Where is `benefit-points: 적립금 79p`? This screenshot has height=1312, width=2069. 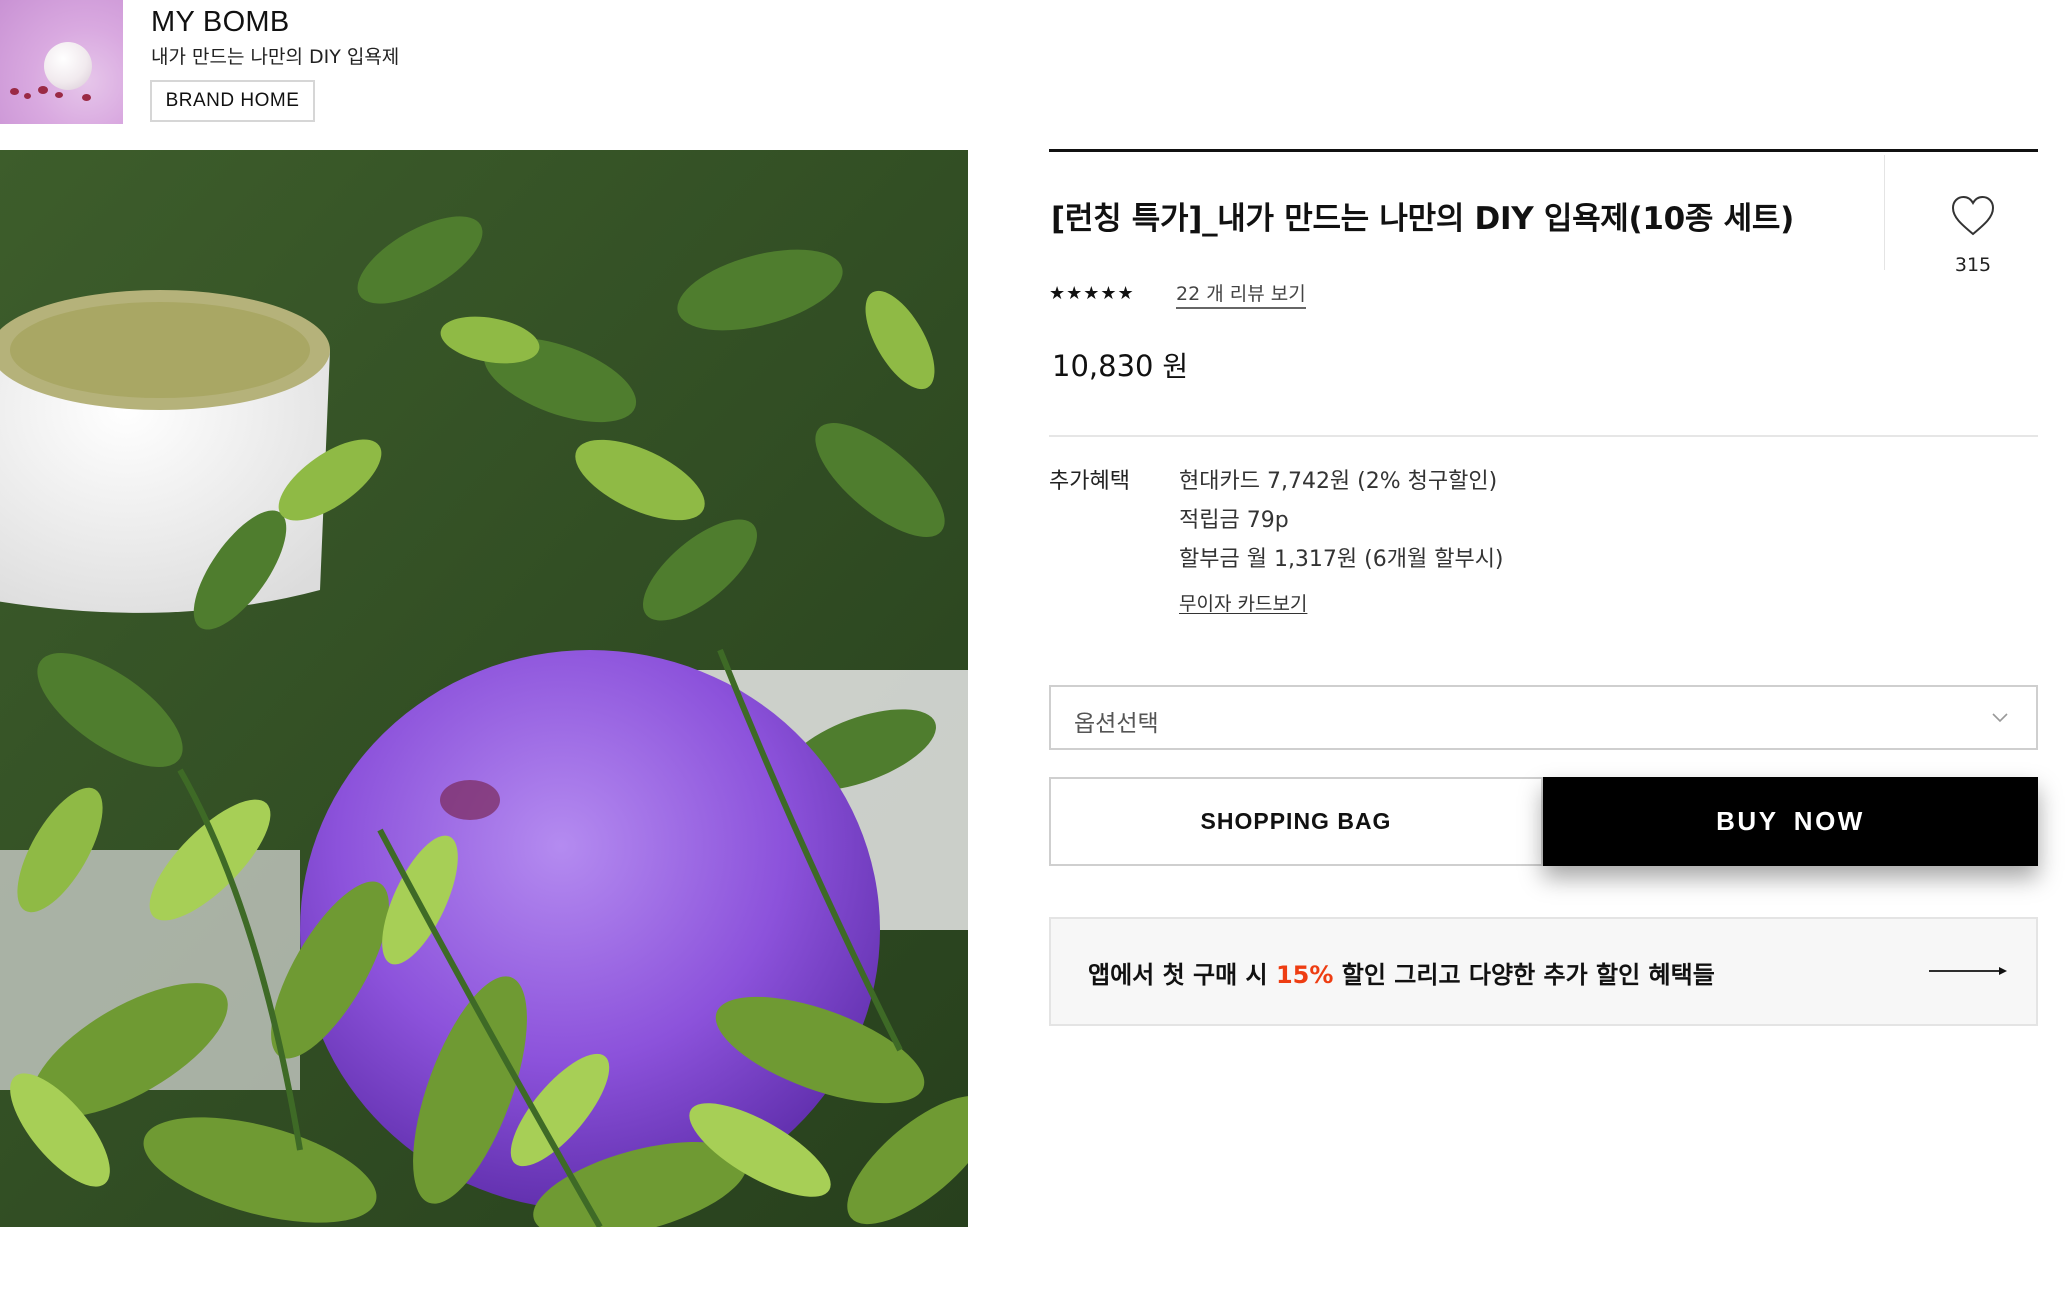 benefit-points: 적립금 79p is located at coordinates (1234, 520).